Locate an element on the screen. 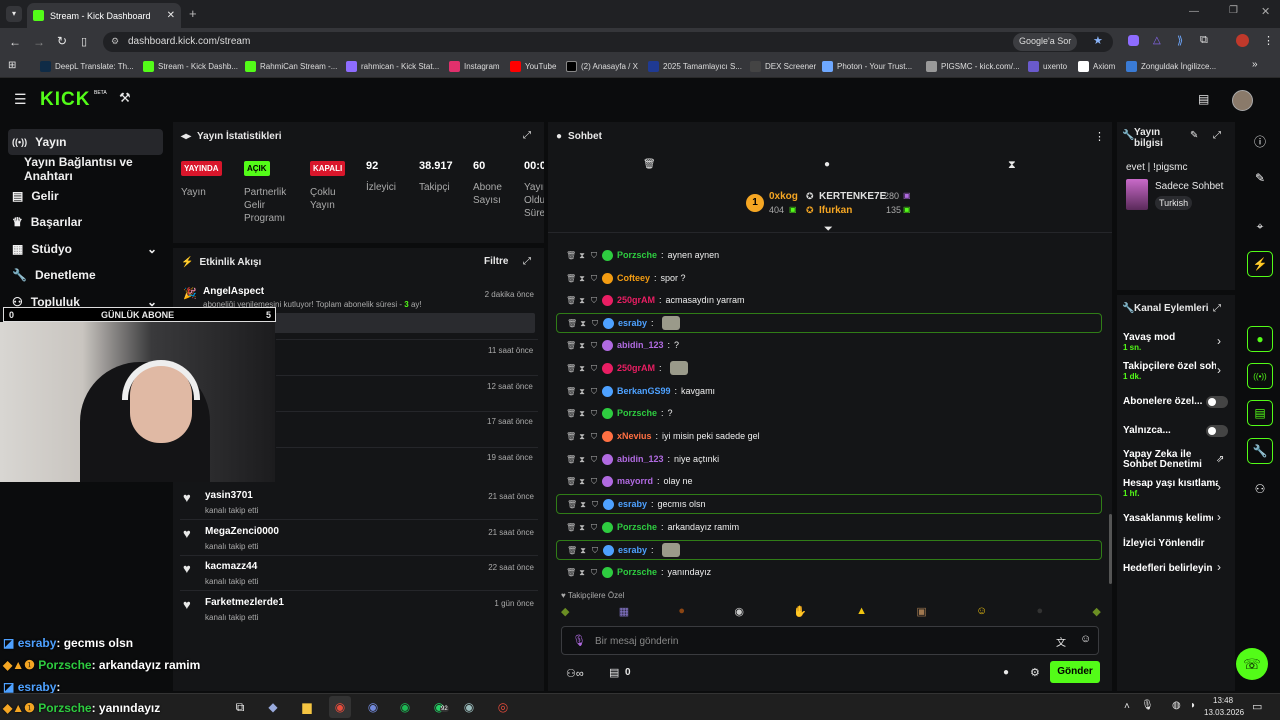 The image size is (1280, 720). info-icon: ⓘ is located at coordinates (1260, 141).